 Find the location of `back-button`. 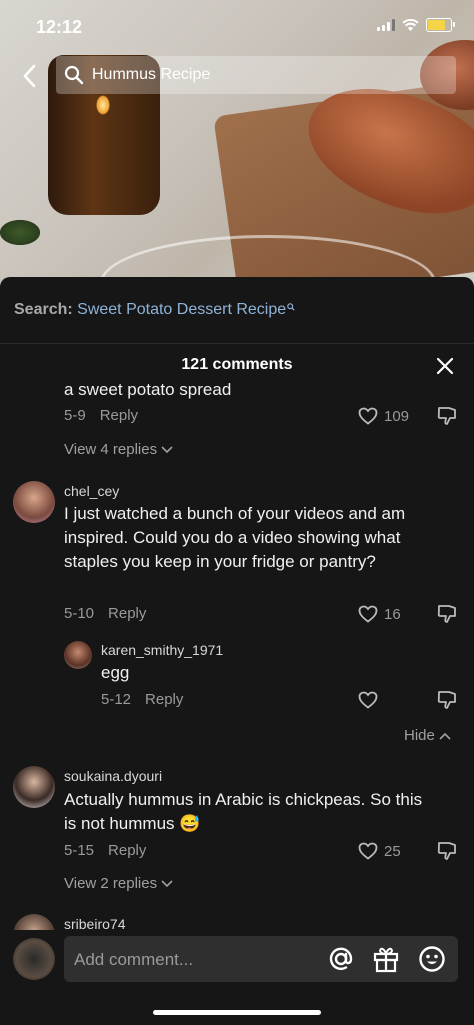

back-button is located at coordinates (29, 76).